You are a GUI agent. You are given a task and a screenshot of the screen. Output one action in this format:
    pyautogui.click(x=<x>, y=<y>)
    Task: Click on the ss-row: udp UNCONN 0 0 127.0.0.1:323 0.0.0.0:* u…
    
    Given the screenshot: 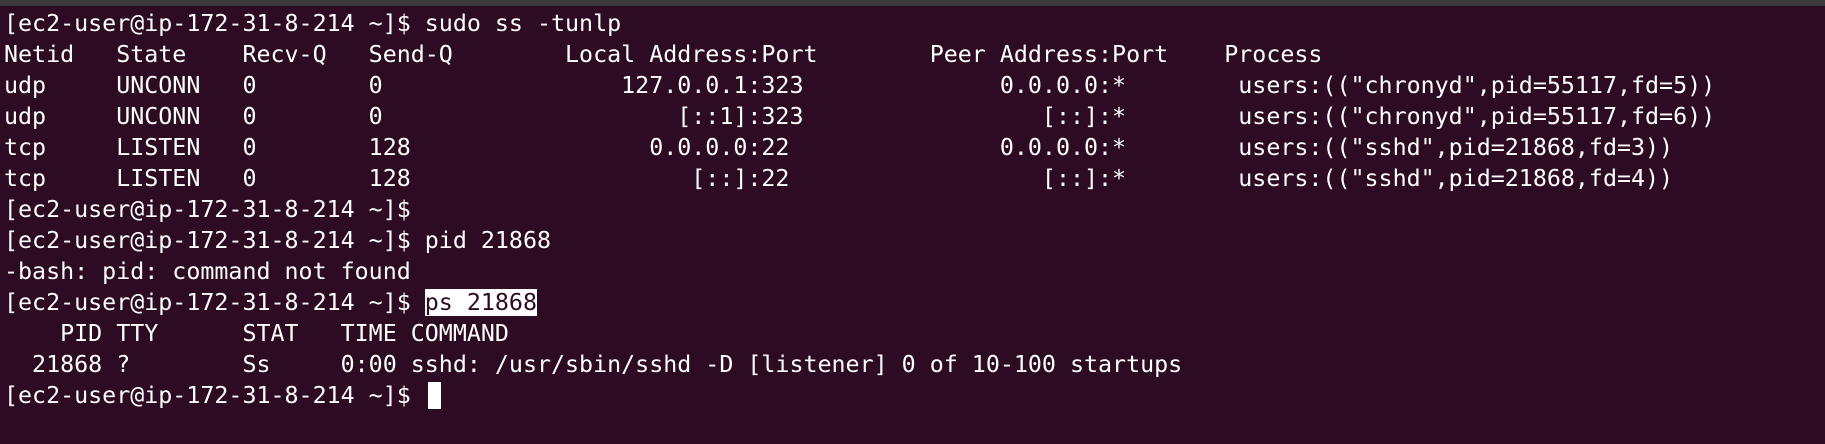 What is the action you would take?
    pyautogui.click(x=860, y=85)
    